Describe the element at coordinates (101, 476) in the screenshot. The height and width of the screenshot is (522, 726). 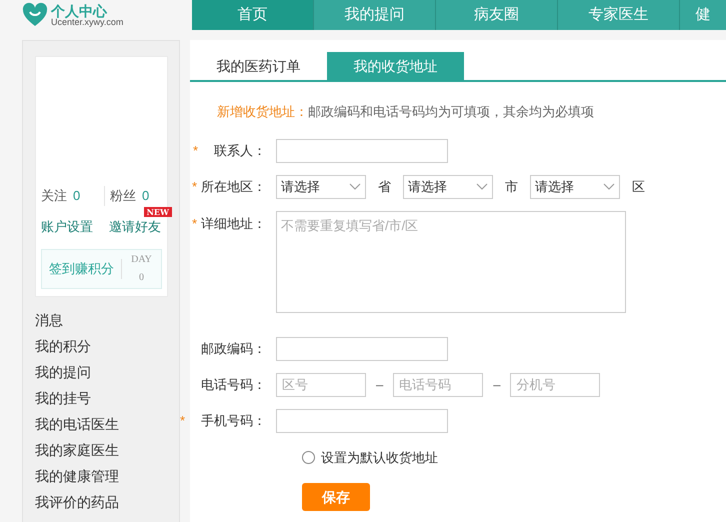
I see `sidebar-item: 我的健康管理` at that location.